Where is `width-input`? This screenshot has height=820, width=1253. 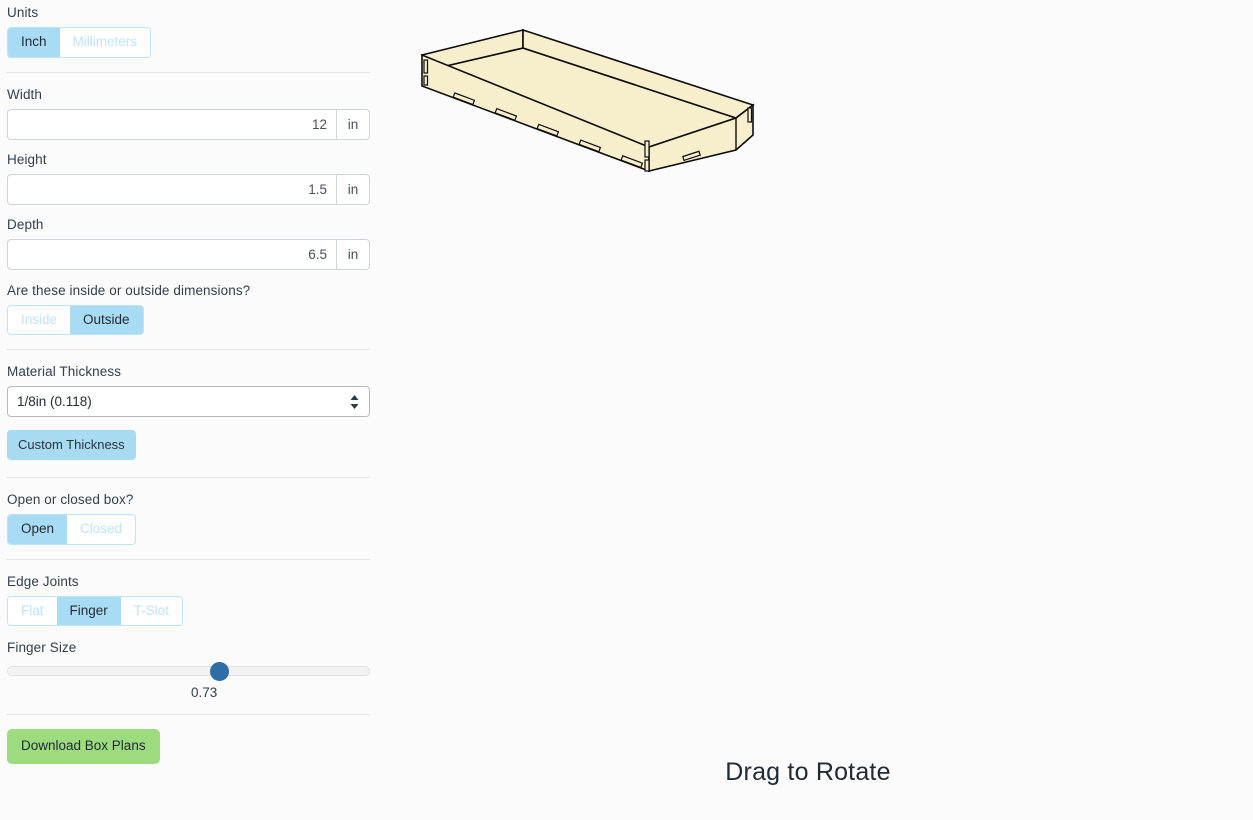
width-input is located at coordinates (171, 124).